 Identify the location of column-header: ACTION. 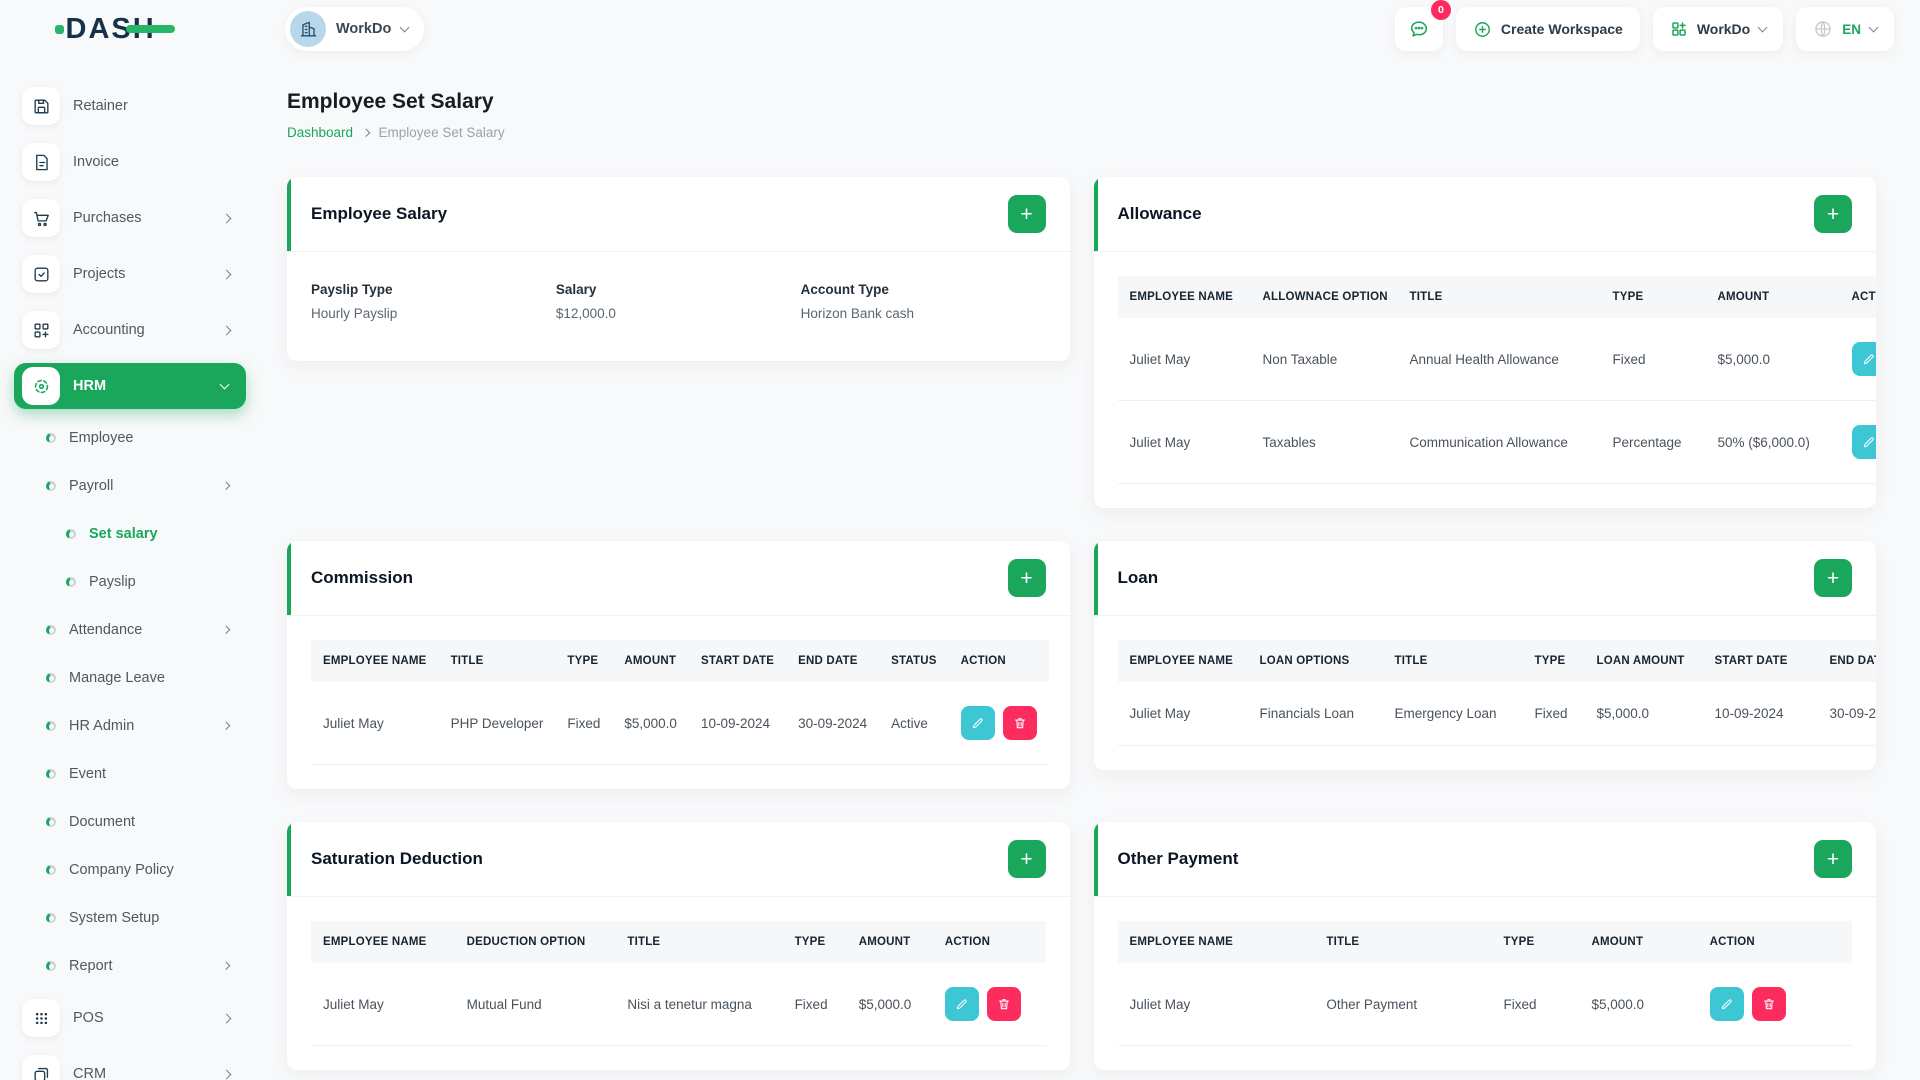
(1774, 942).